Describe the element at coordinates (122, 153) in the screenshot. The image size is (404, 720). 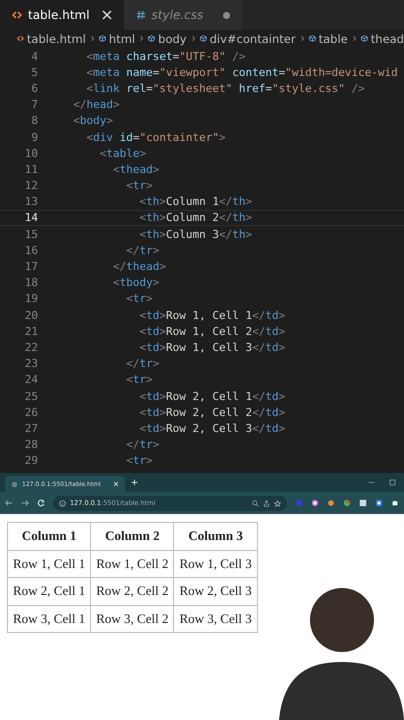
I see `code-line: <table>` at that location.